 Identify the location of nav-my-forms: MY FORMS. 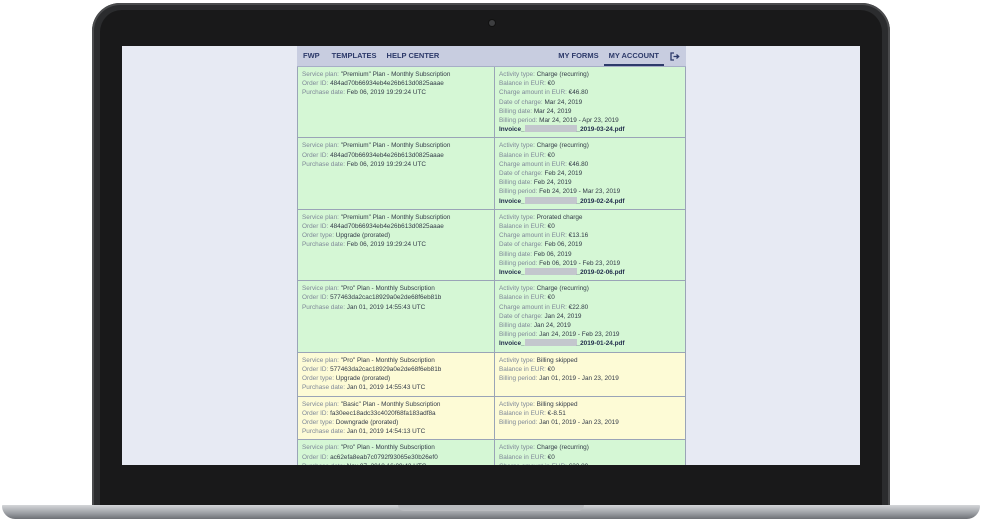
(578, 56).